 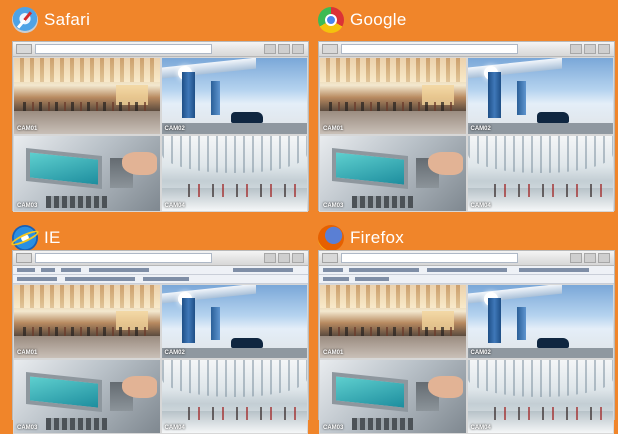 I want to click on chrome-logo-icon, so click(x=331, y=20).